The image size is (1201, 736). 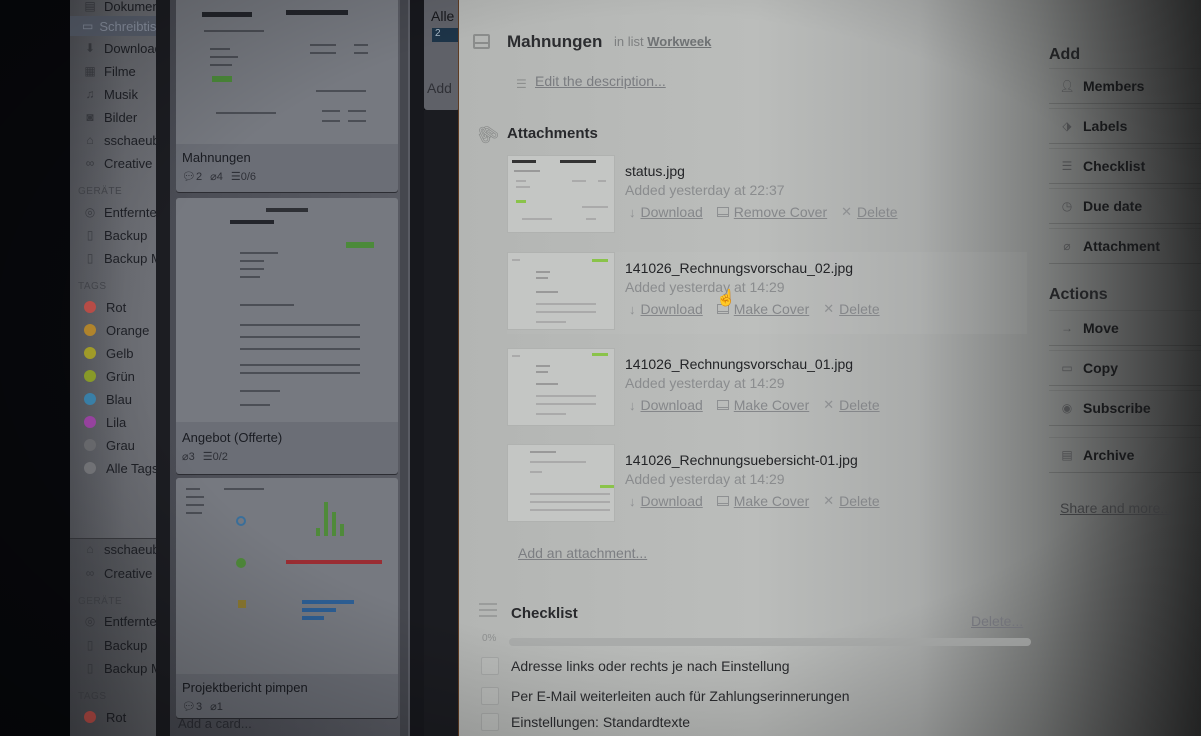 What do you see at coordinates (287, 576) in the screenshot?
I see `card-cover-image` at bounding box center [287, 576].